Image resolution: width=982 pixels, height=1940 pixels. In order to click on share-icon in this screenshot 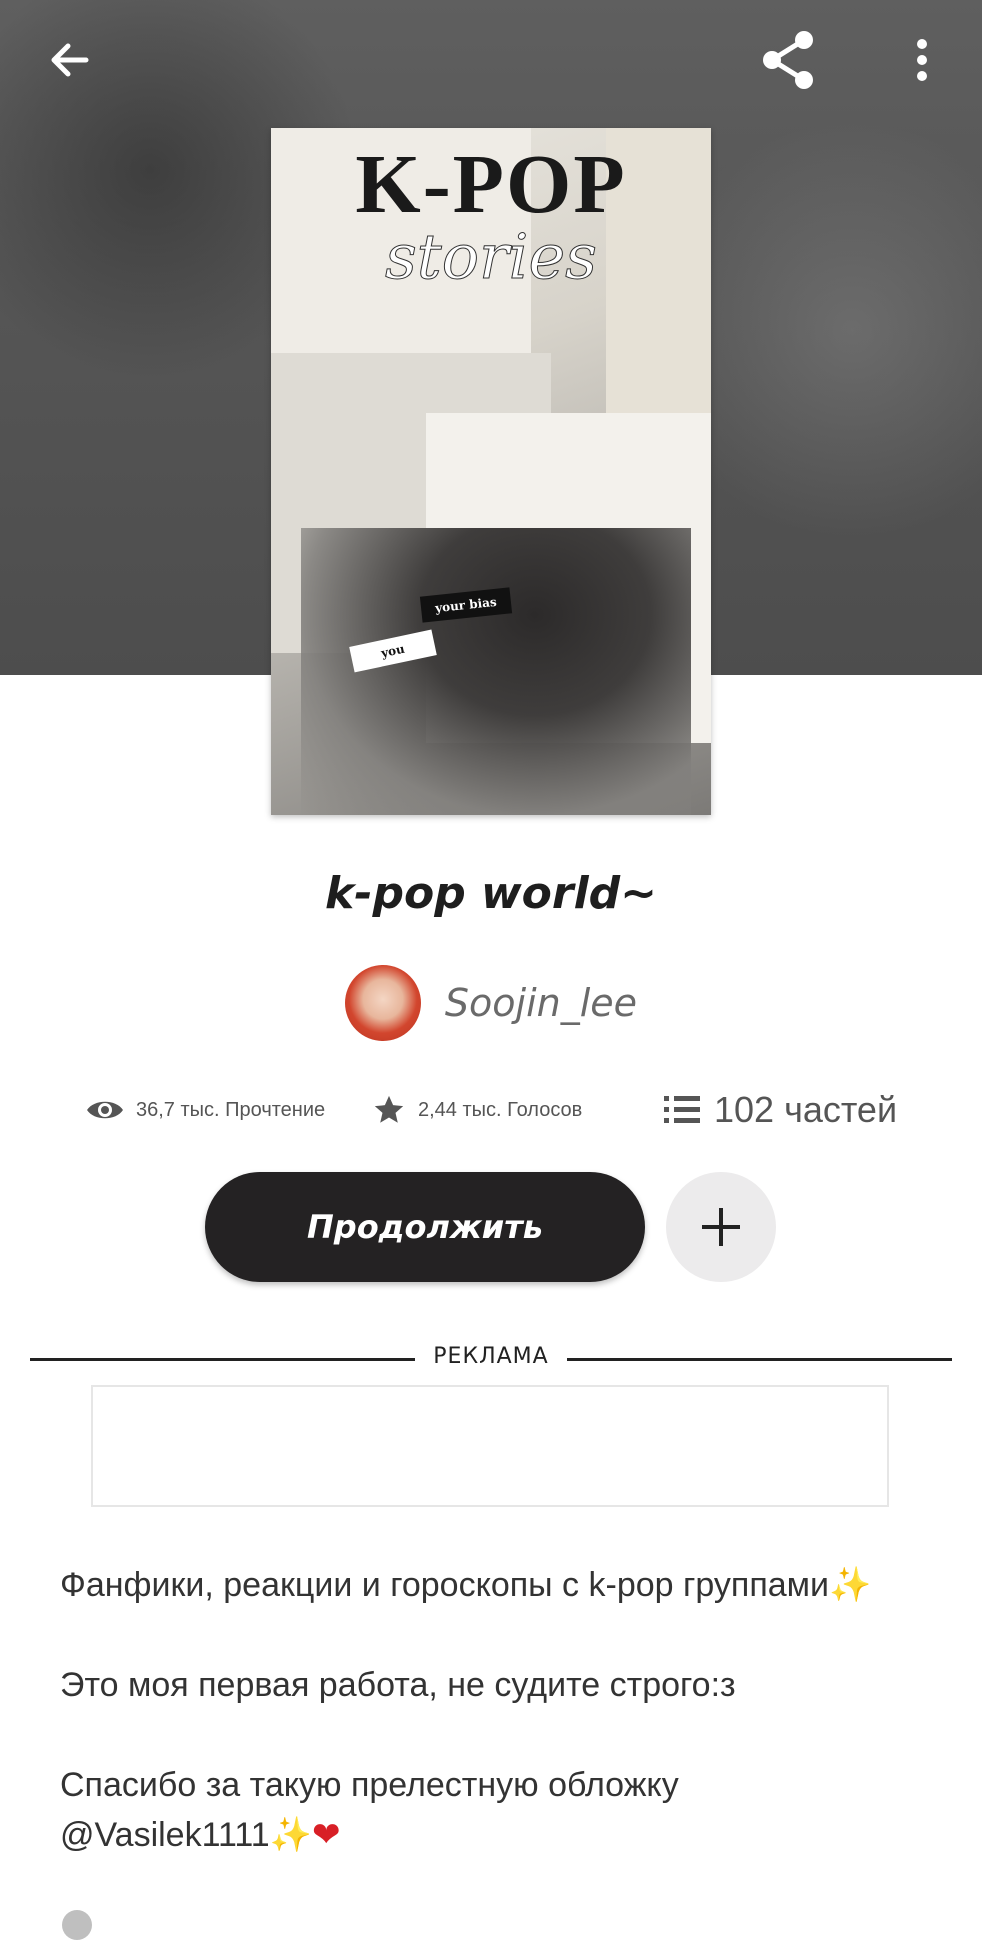, I will do `click(788, 60)`.